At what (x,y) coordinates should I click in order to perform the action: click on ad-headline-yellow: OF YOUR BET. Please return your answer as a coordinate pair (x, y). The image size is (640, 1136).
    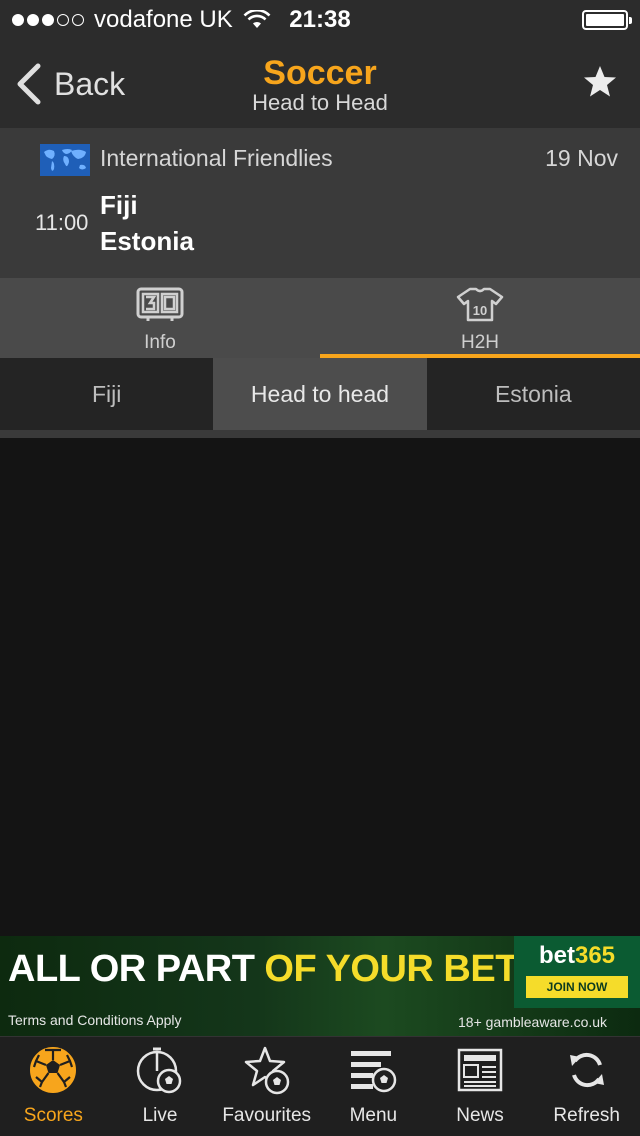
    Looking at the image, I should click on (391, 969).